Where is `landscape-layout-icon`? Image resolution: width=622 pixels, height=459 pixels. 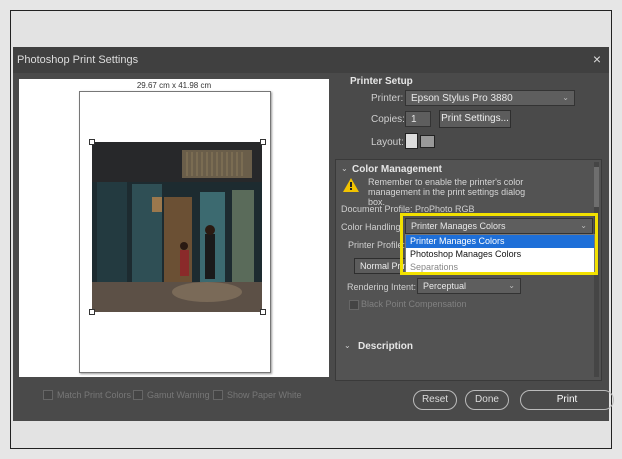
landscape-layout-icon is located at coordinates (427, 141).